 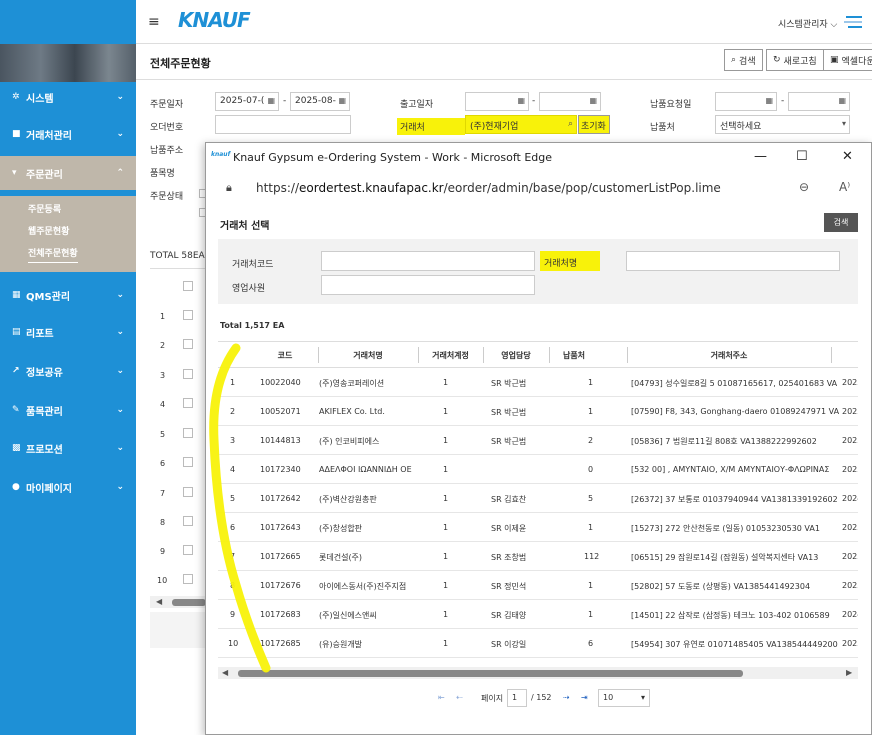 I want to click on knauf-logo: KNAUF, so click(x=214, y=20).